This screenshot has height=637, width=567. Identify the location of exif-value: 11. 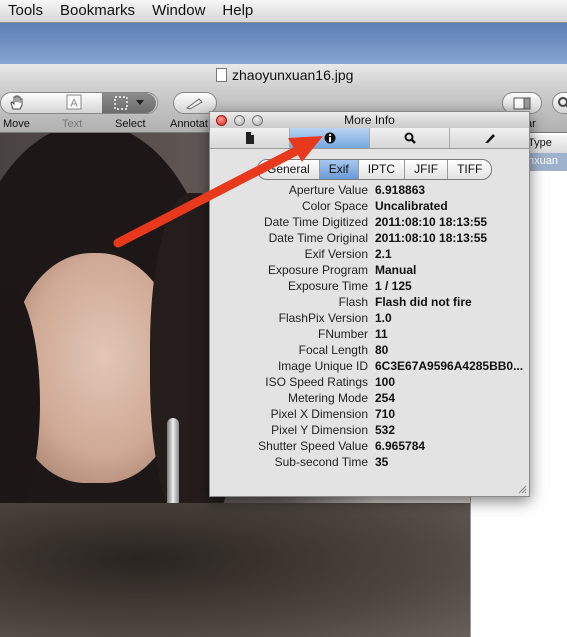
(381, 334).